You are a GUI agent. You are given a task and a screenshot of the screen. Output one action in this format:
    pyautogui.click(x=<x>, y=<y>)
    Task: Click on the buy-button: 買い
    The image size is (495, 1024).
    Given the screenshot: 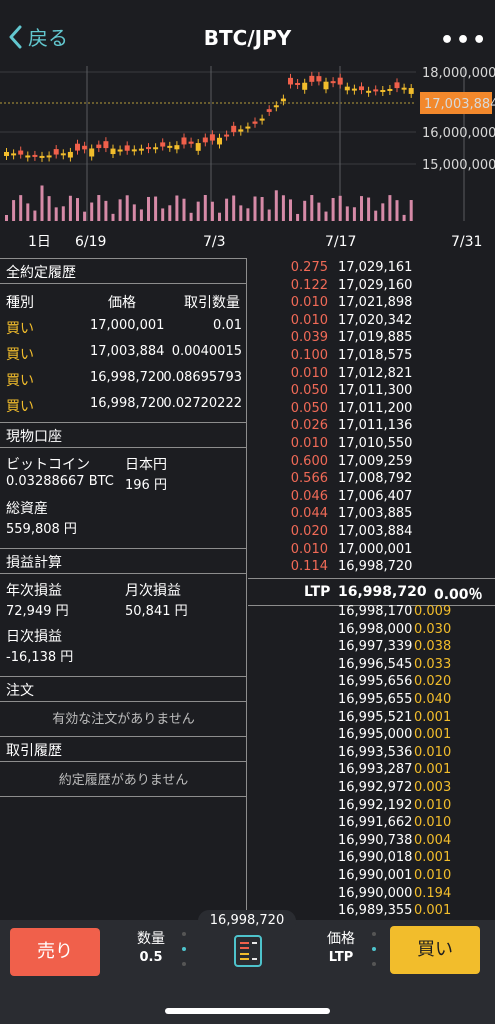 What is the action you would take?
    pyautogui.click(x=435, y=950)
    